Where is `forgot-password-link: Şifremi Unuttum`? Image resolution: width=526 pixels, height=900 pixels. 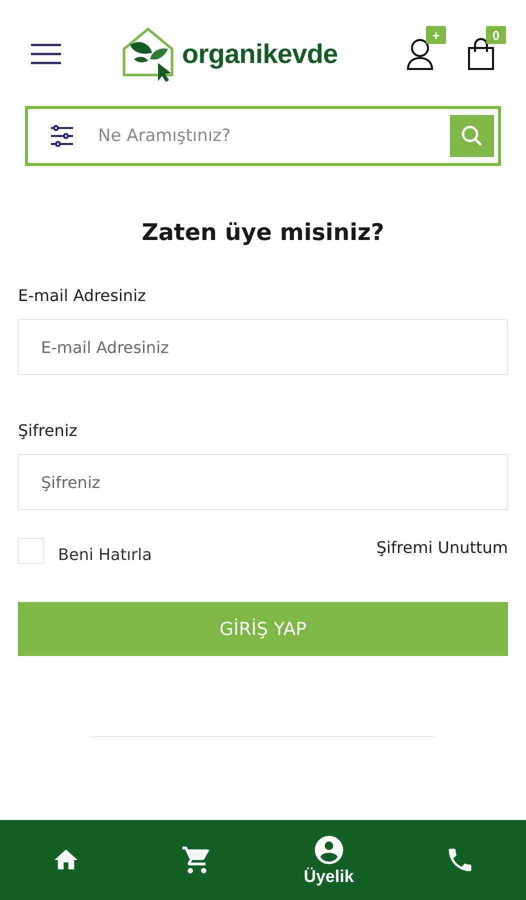 forgot-password-link: Şifremi Unuttum is located at coordinates (442, 547).